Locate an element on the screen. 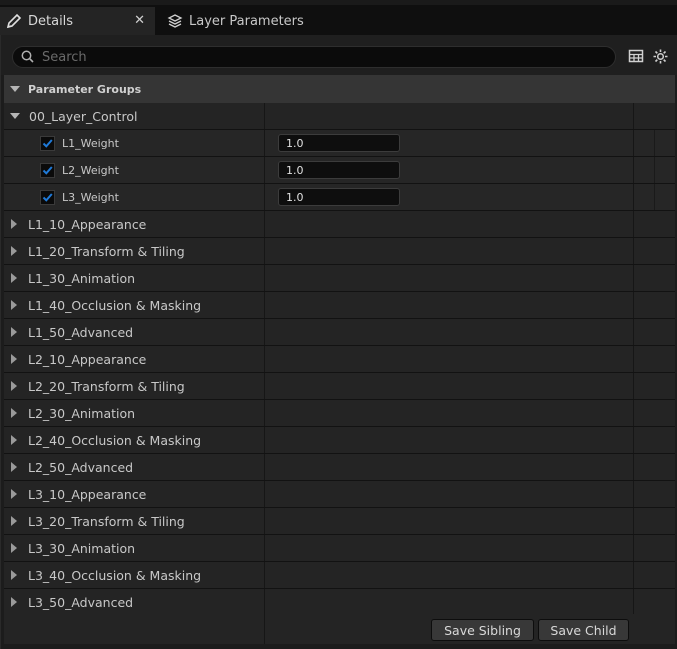 This screenshot has height=649, width=677. tab-bar-strip is located at coordinates (338, 2).